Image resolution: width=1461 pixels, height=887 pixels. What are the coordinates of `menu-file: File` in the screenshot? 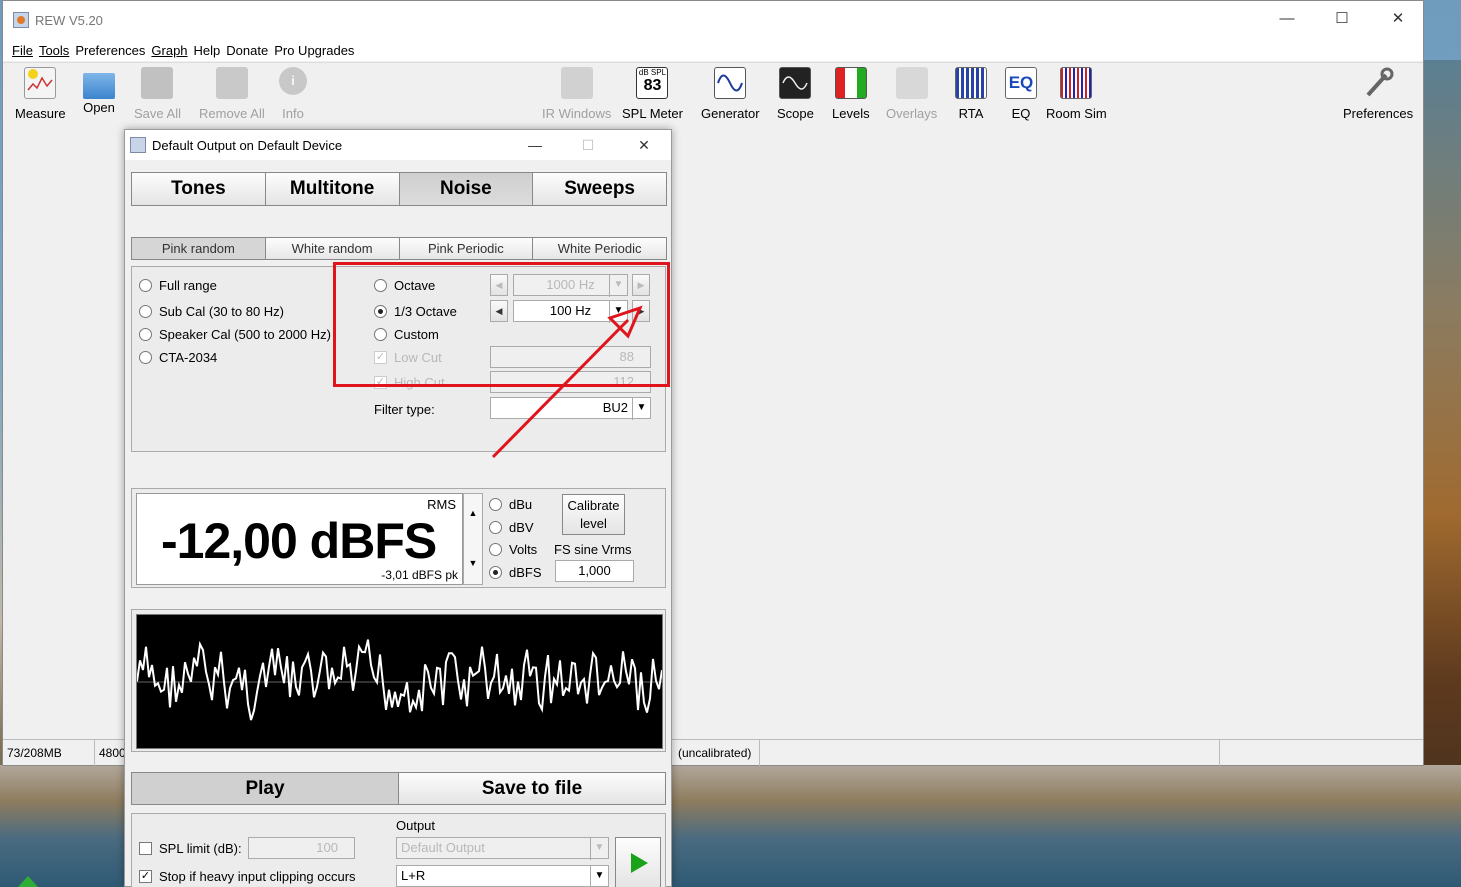 It's located at (22, 50).